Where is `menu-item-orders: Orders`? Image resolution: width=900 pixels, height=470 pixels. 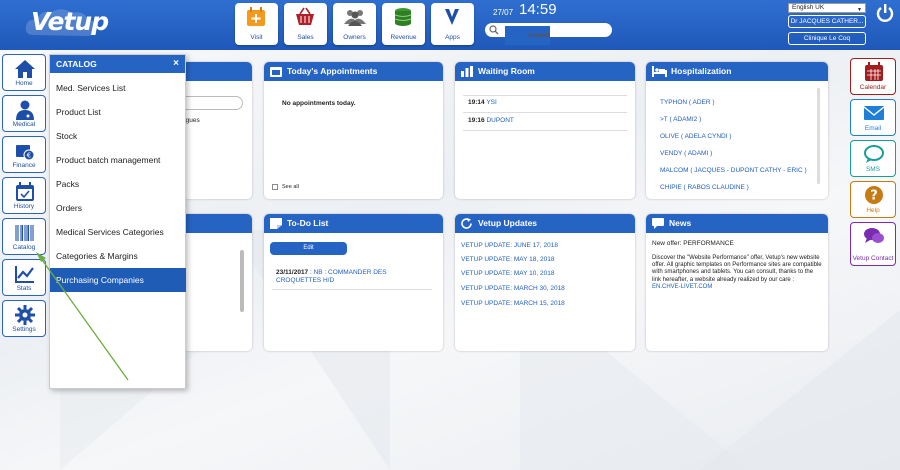
menu-item-orders: Orders is located at coordinates (118, 208).